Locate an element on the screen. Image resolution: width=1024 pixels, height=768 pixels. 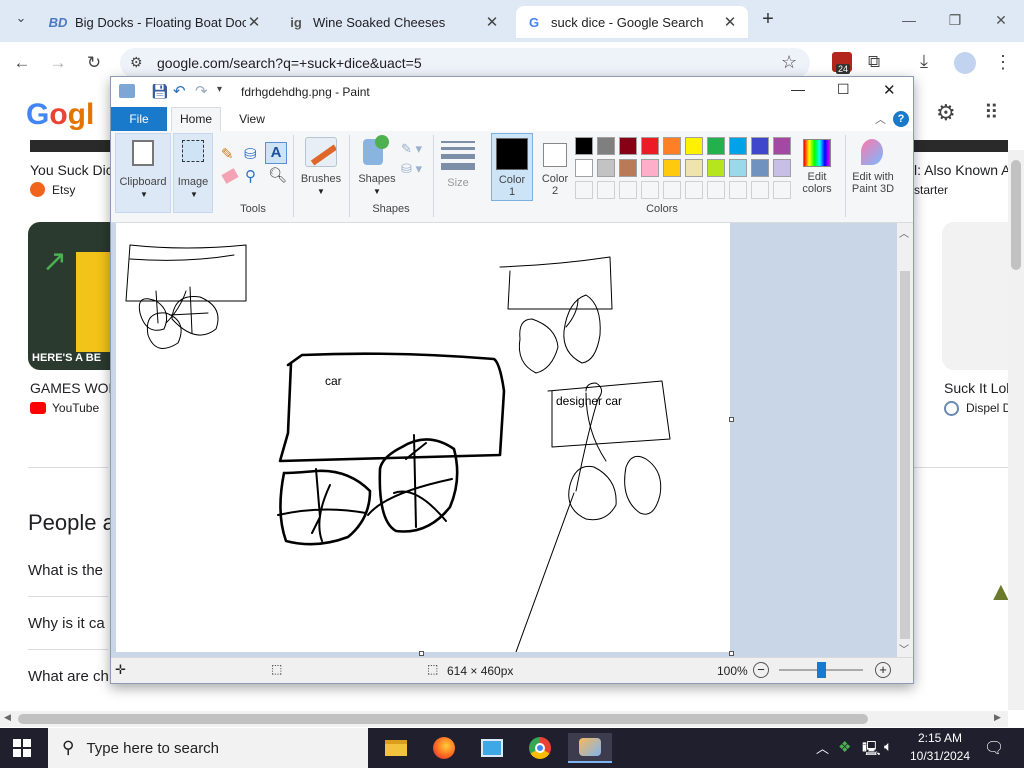
profile-avatar is located at coordinates (965, 63).